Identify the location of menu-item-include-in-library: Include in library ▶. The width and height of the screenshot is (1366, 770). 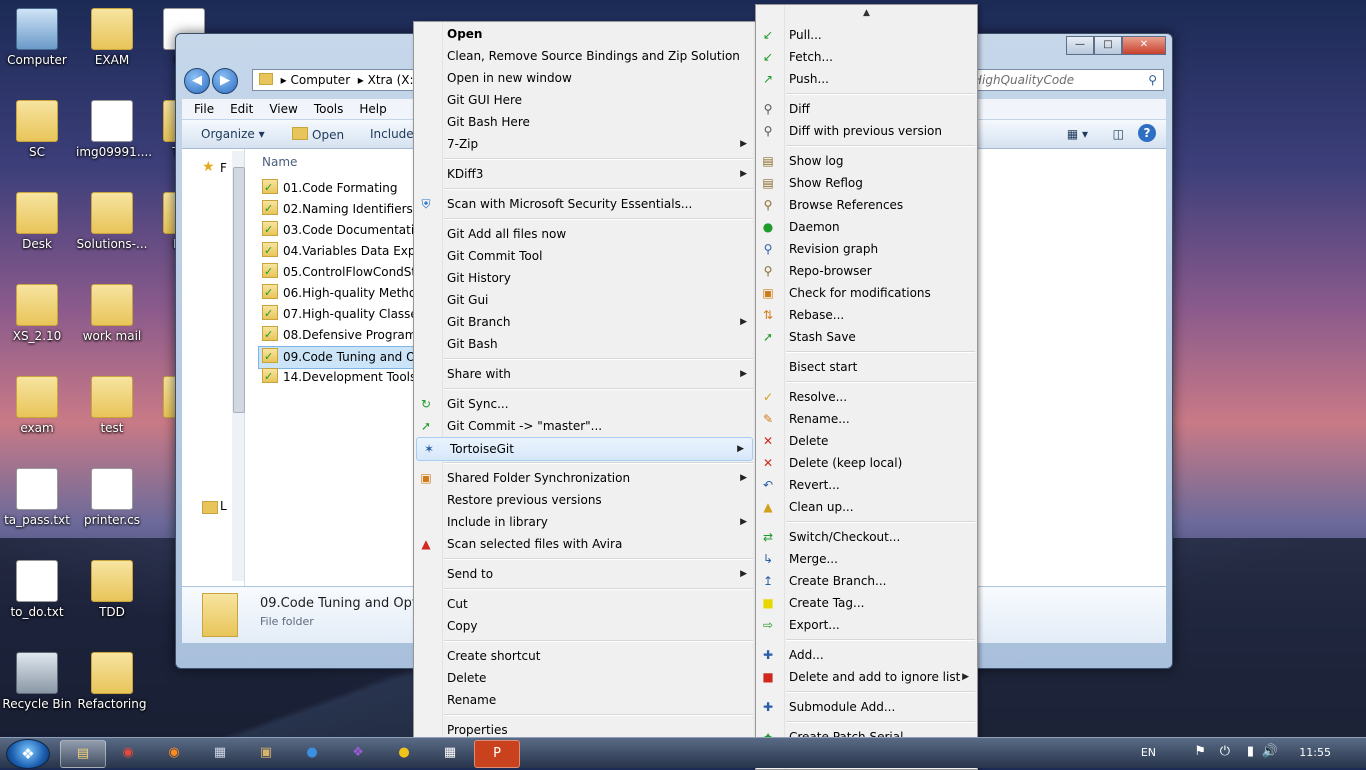
(584, 522).